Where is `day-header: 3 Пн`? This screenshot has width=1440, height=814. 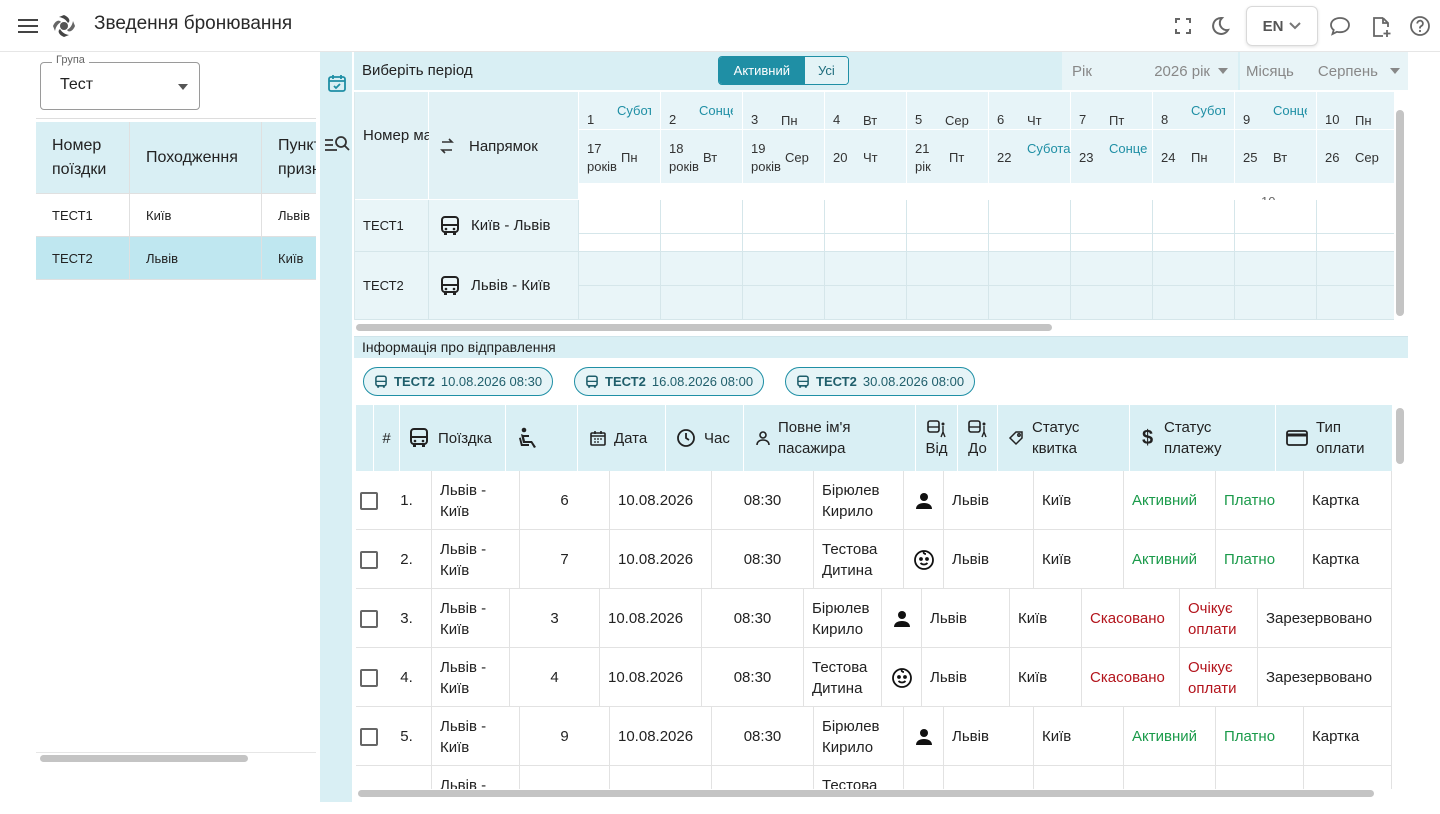
day-header: 3 Пн is located at coordinates (784, 111).